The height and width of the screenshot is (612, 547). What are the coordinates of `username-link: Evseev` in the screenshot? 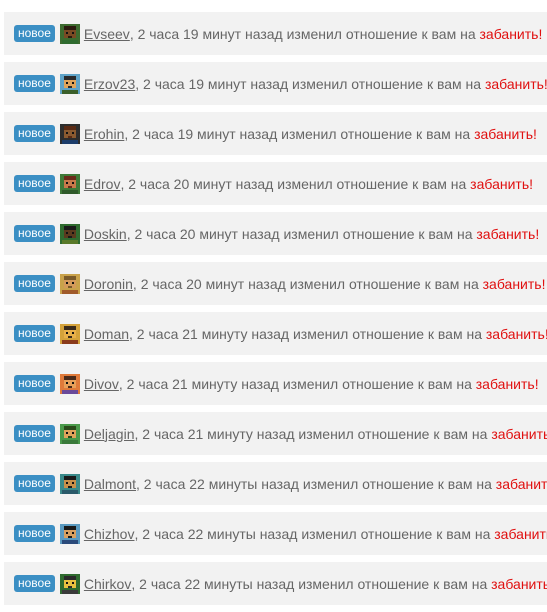 It's located at (107, 34).